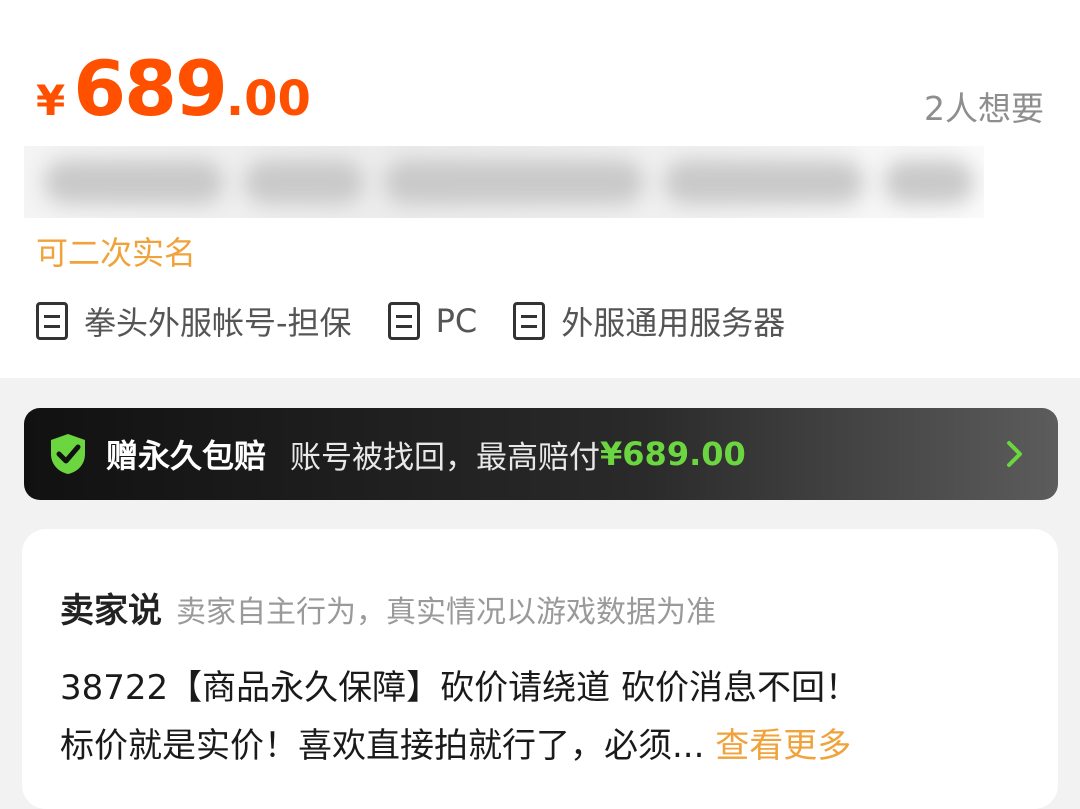 This screenshot has height=809, width=1080. I want to click on price-integer: 689, so click(150, 88).